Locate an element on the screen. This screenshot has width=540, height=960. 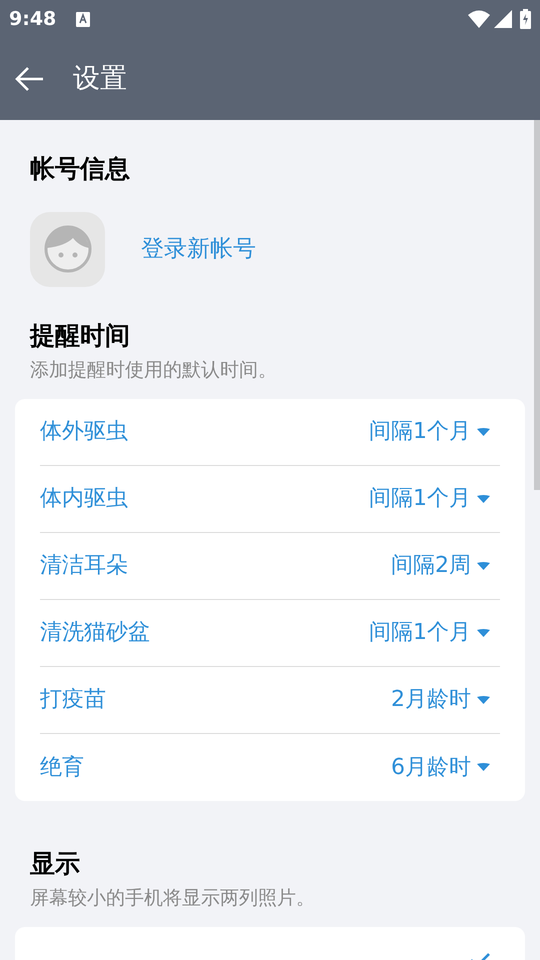
reminder-label: 体外驱虫 is located at coordinates (84, 432).